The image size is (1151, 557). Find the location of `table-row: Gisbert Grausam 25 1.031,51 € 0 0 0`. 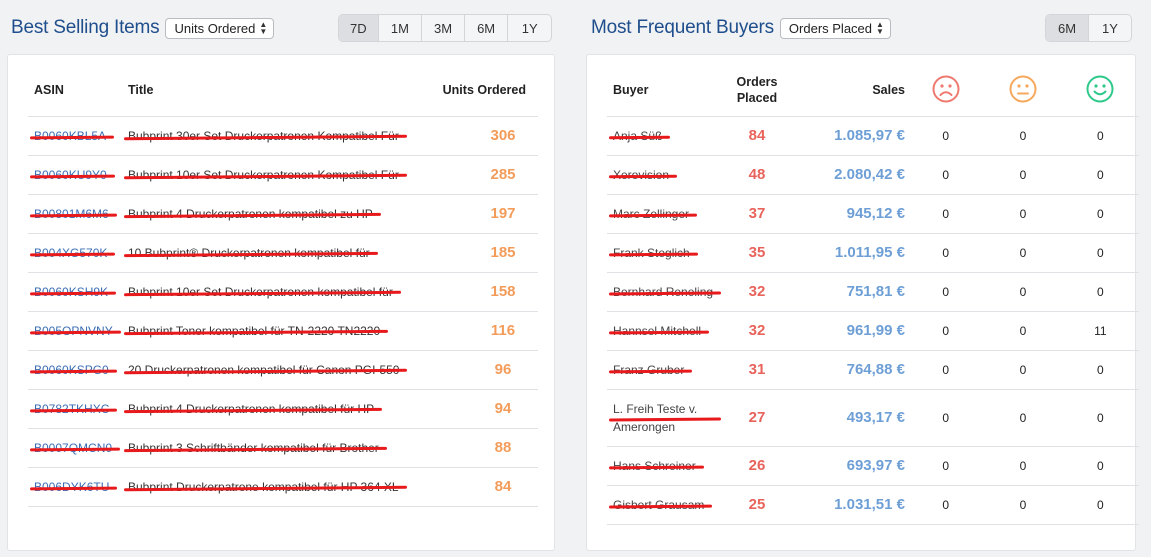

table-row: Gisbert Grausam 25 1.031,51 € 0 0 0 is located at coordinates (873, 504).